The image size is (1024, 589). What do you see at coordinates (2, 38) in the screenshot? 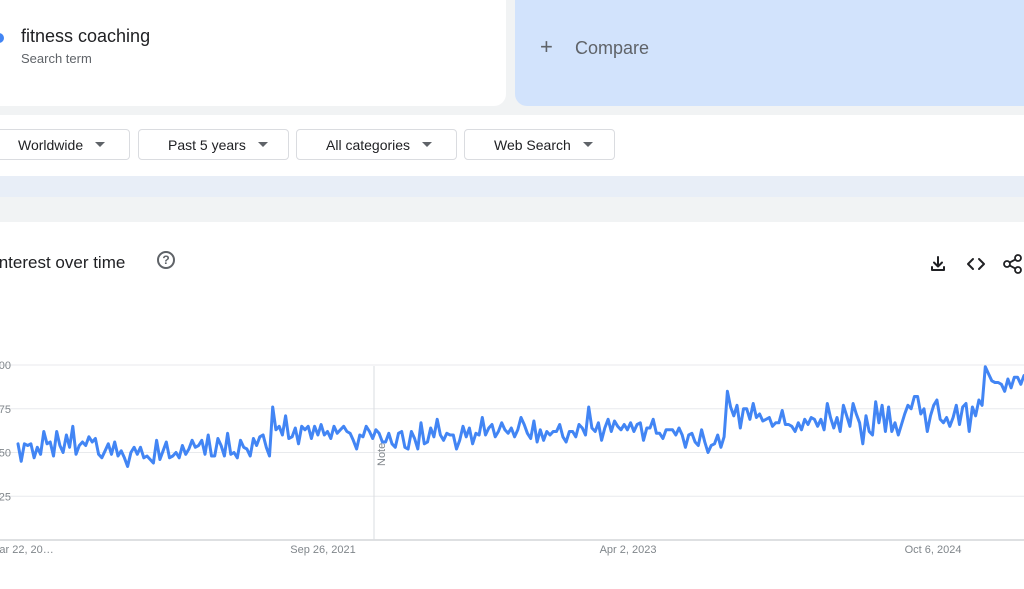
I see `term-color-dot` at bounding box center [2, 38].